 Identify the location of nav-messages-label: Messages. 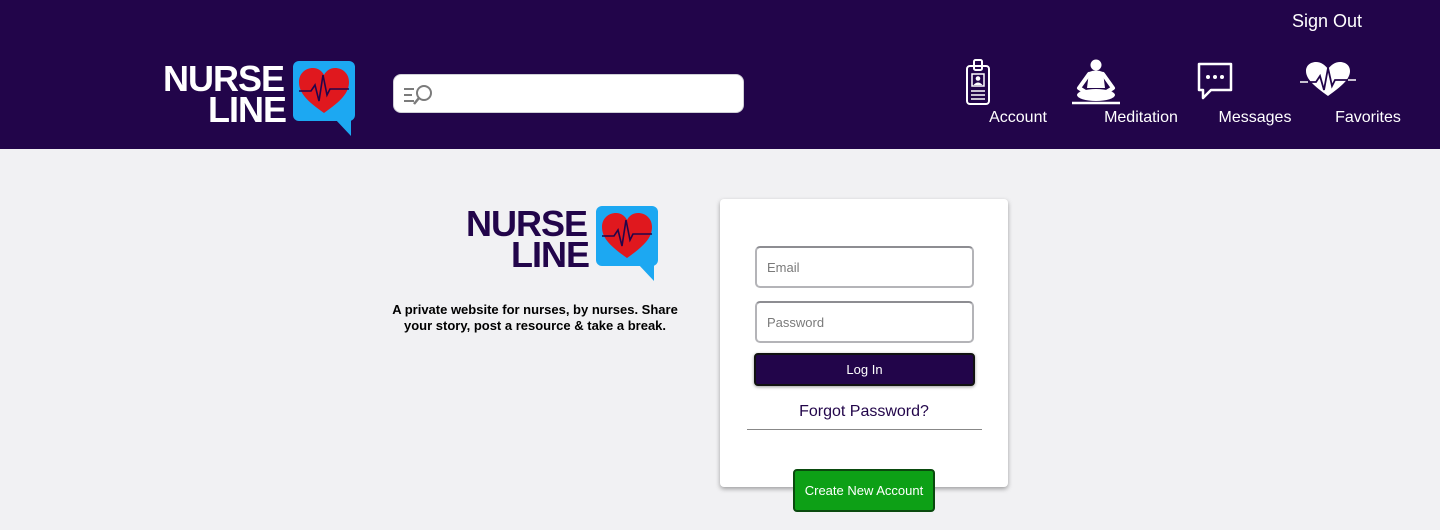
(1255, 117).